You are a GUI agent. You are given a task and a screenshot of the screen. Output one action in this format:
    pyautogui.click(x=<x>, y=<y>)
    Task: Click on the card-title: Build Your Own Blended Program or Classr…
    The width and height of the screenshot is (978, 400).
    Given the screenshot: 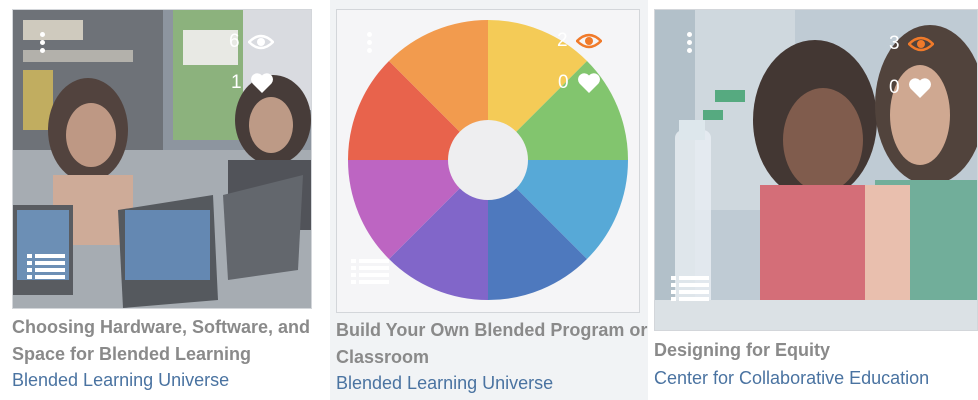 What is the action you would take?
    pyautogui.click(x=492, y=344)
    